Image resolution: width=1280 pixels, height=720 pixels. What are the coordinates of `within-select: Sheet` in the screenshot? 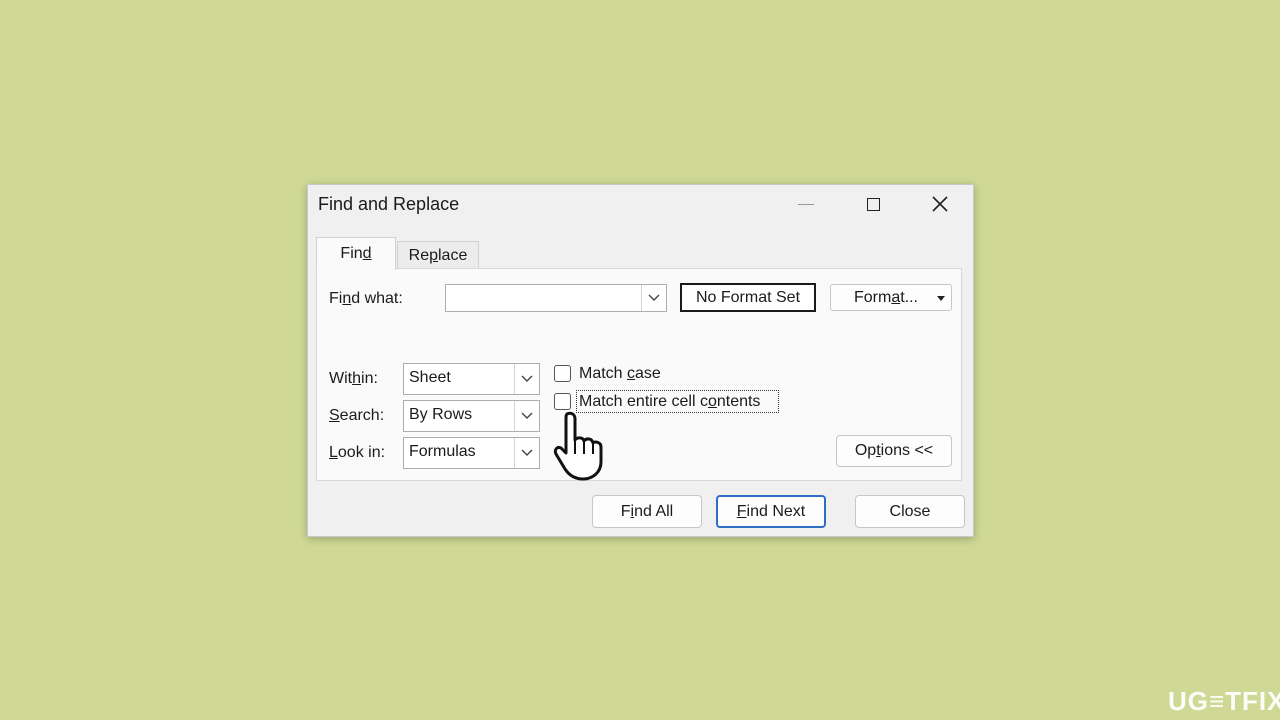 It's located at (471, 379).